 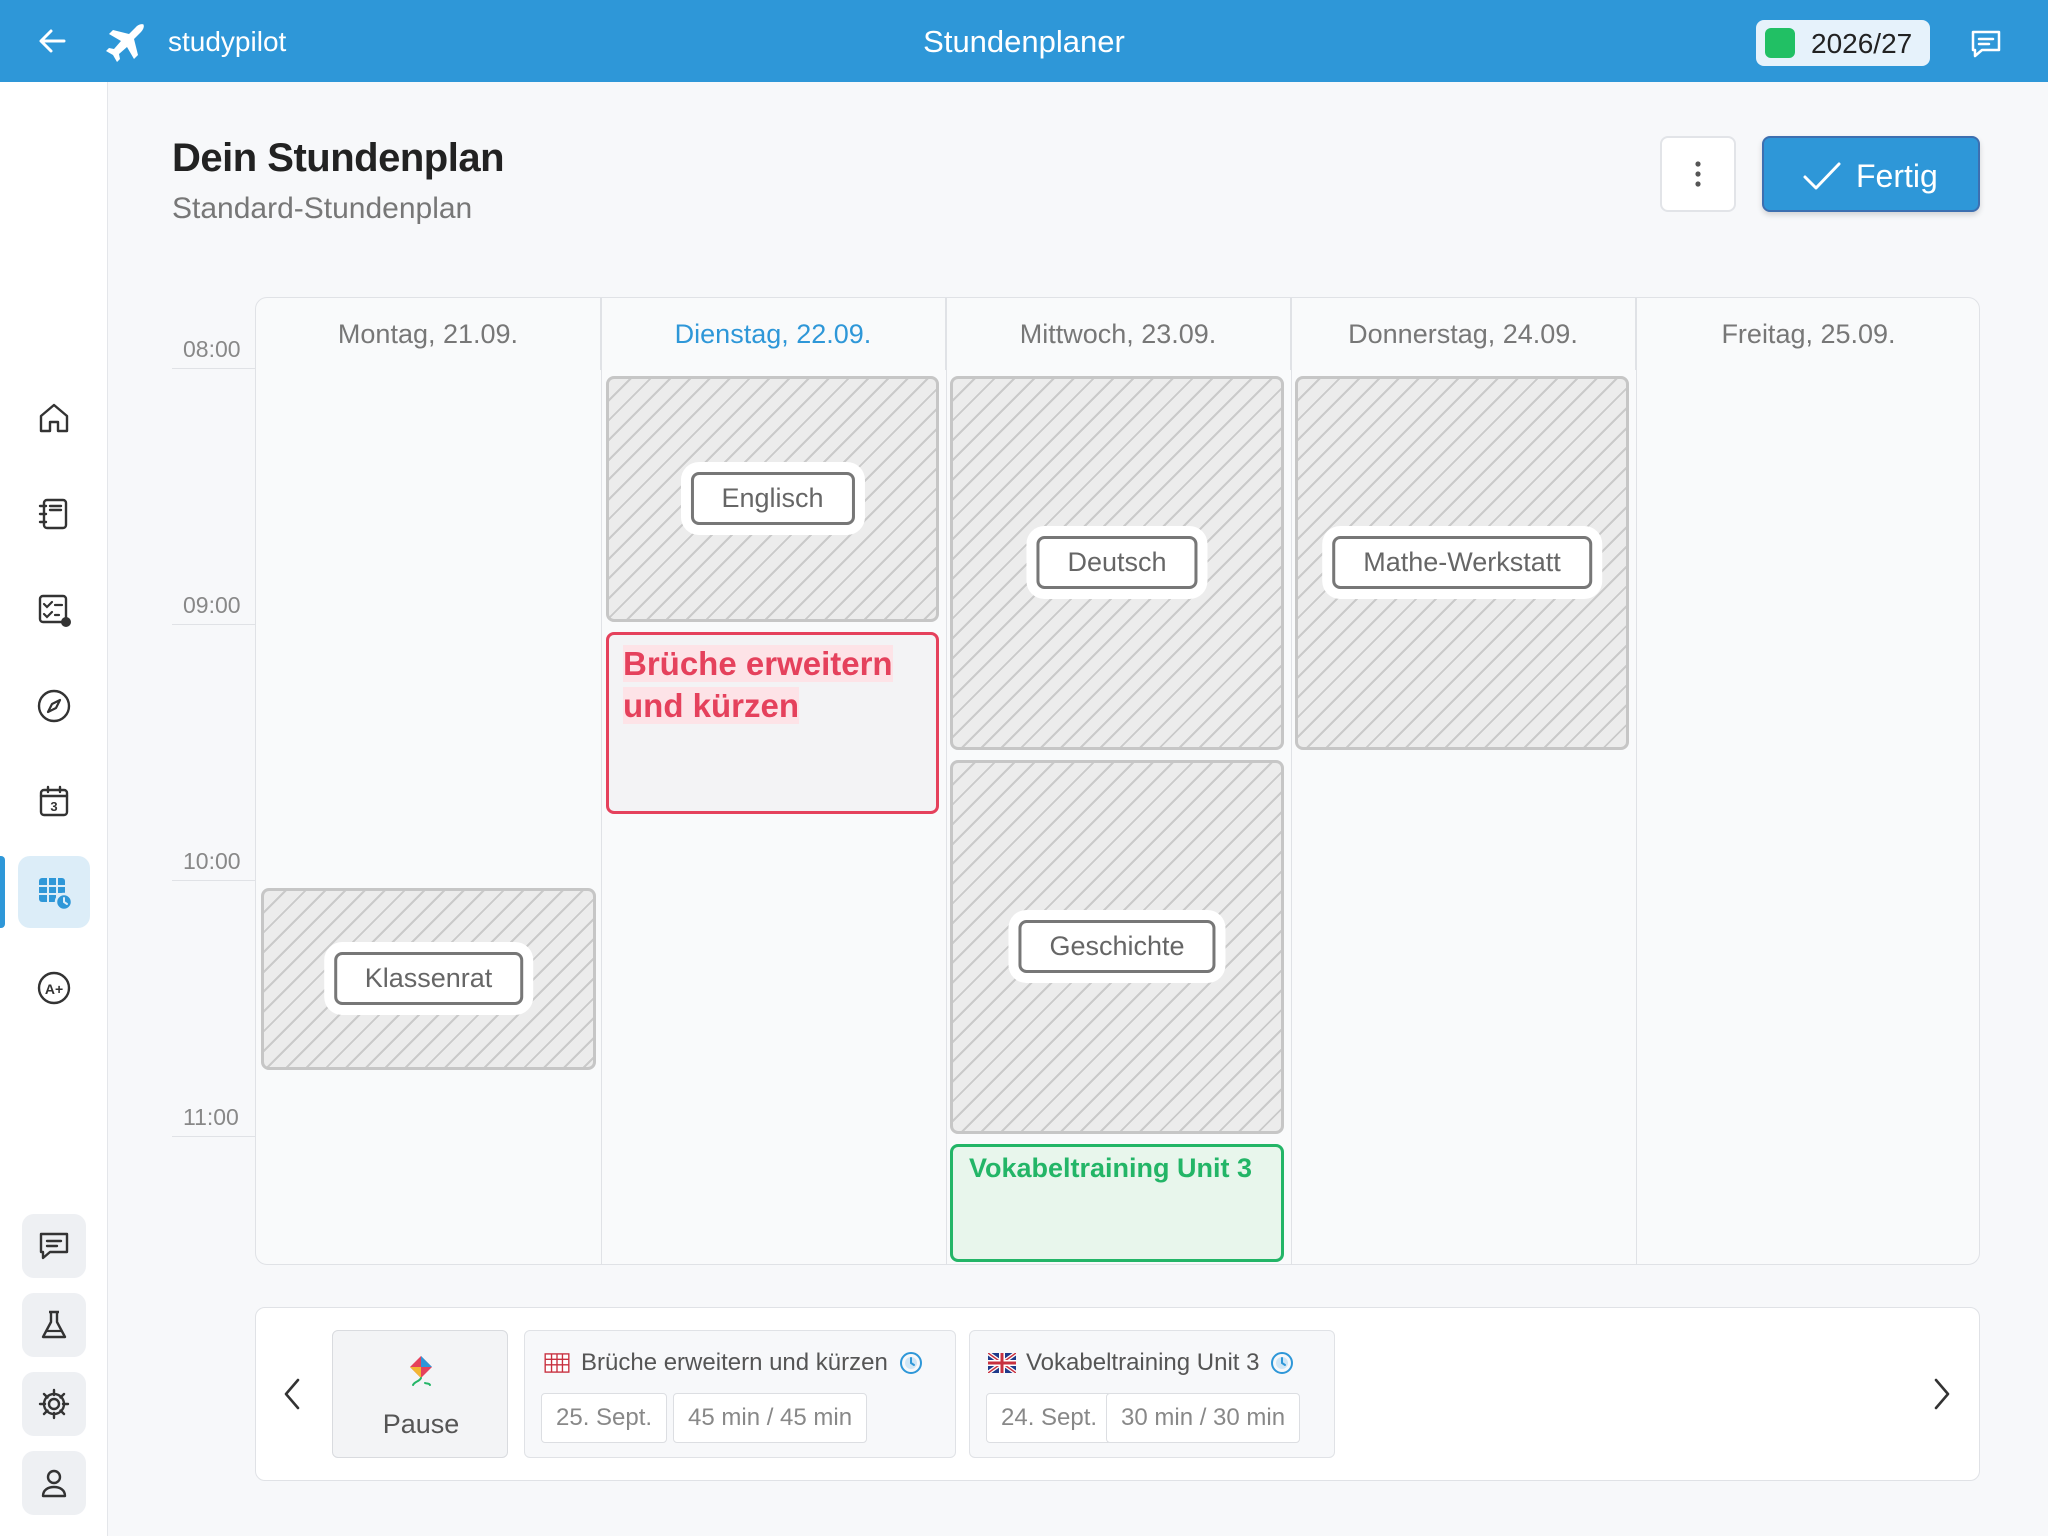 What do you see at coordinates (604, 1418) in the screenshot?
I see `tray-task-date: 25. Sept.` at bounding box center [604, 1418].